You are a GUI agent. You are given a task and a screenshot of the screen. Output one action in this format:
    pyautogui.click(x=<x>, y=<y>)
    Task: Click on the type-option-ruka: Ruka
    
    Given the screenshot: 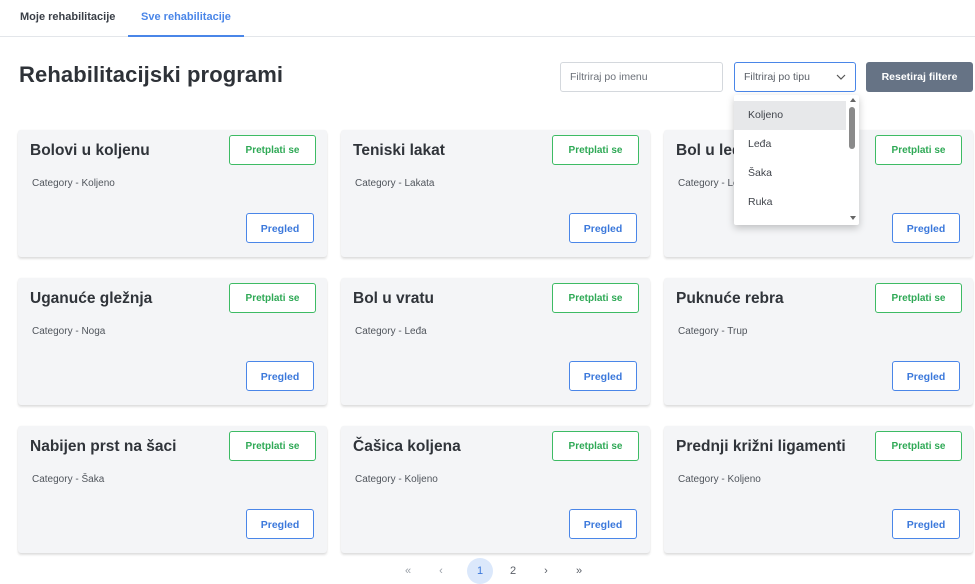 What is the action you would take?
    pyautogui.click(x=790, y=202)
    